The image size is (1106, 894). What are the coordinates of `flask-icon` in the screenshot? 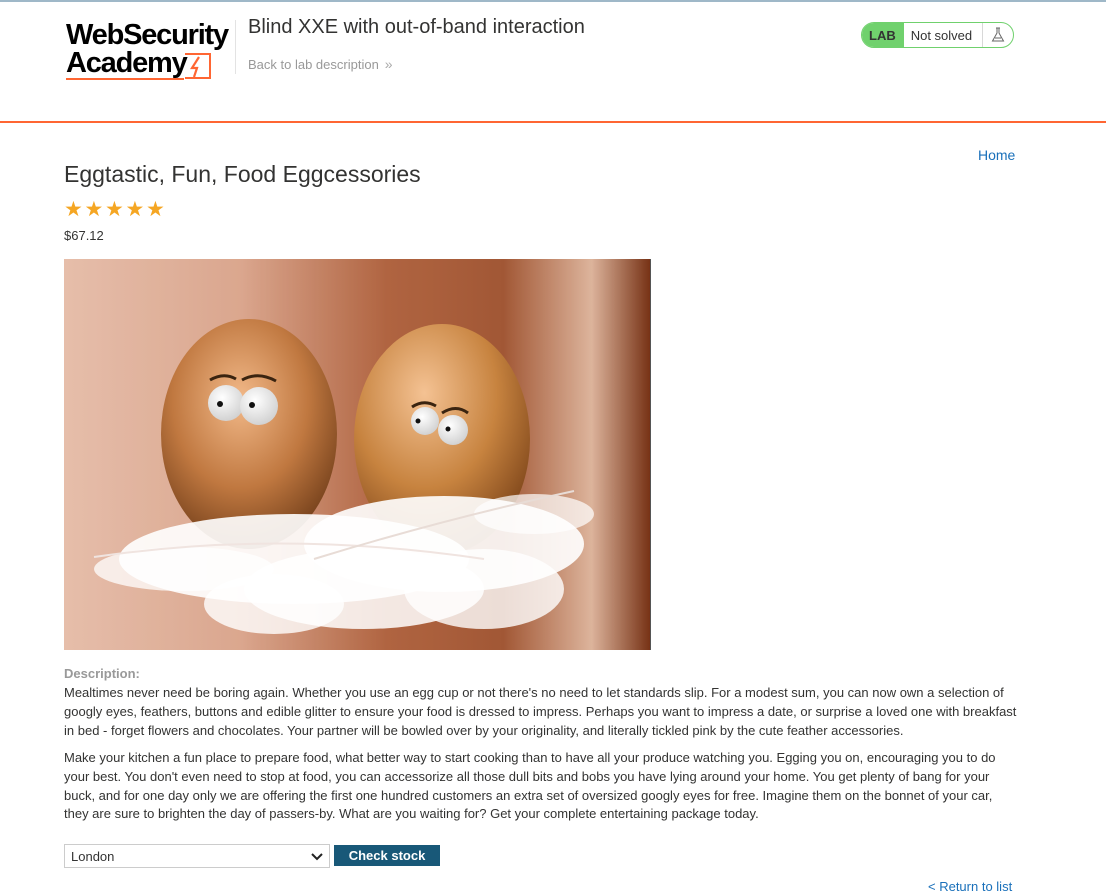 It's located at (997, 35).